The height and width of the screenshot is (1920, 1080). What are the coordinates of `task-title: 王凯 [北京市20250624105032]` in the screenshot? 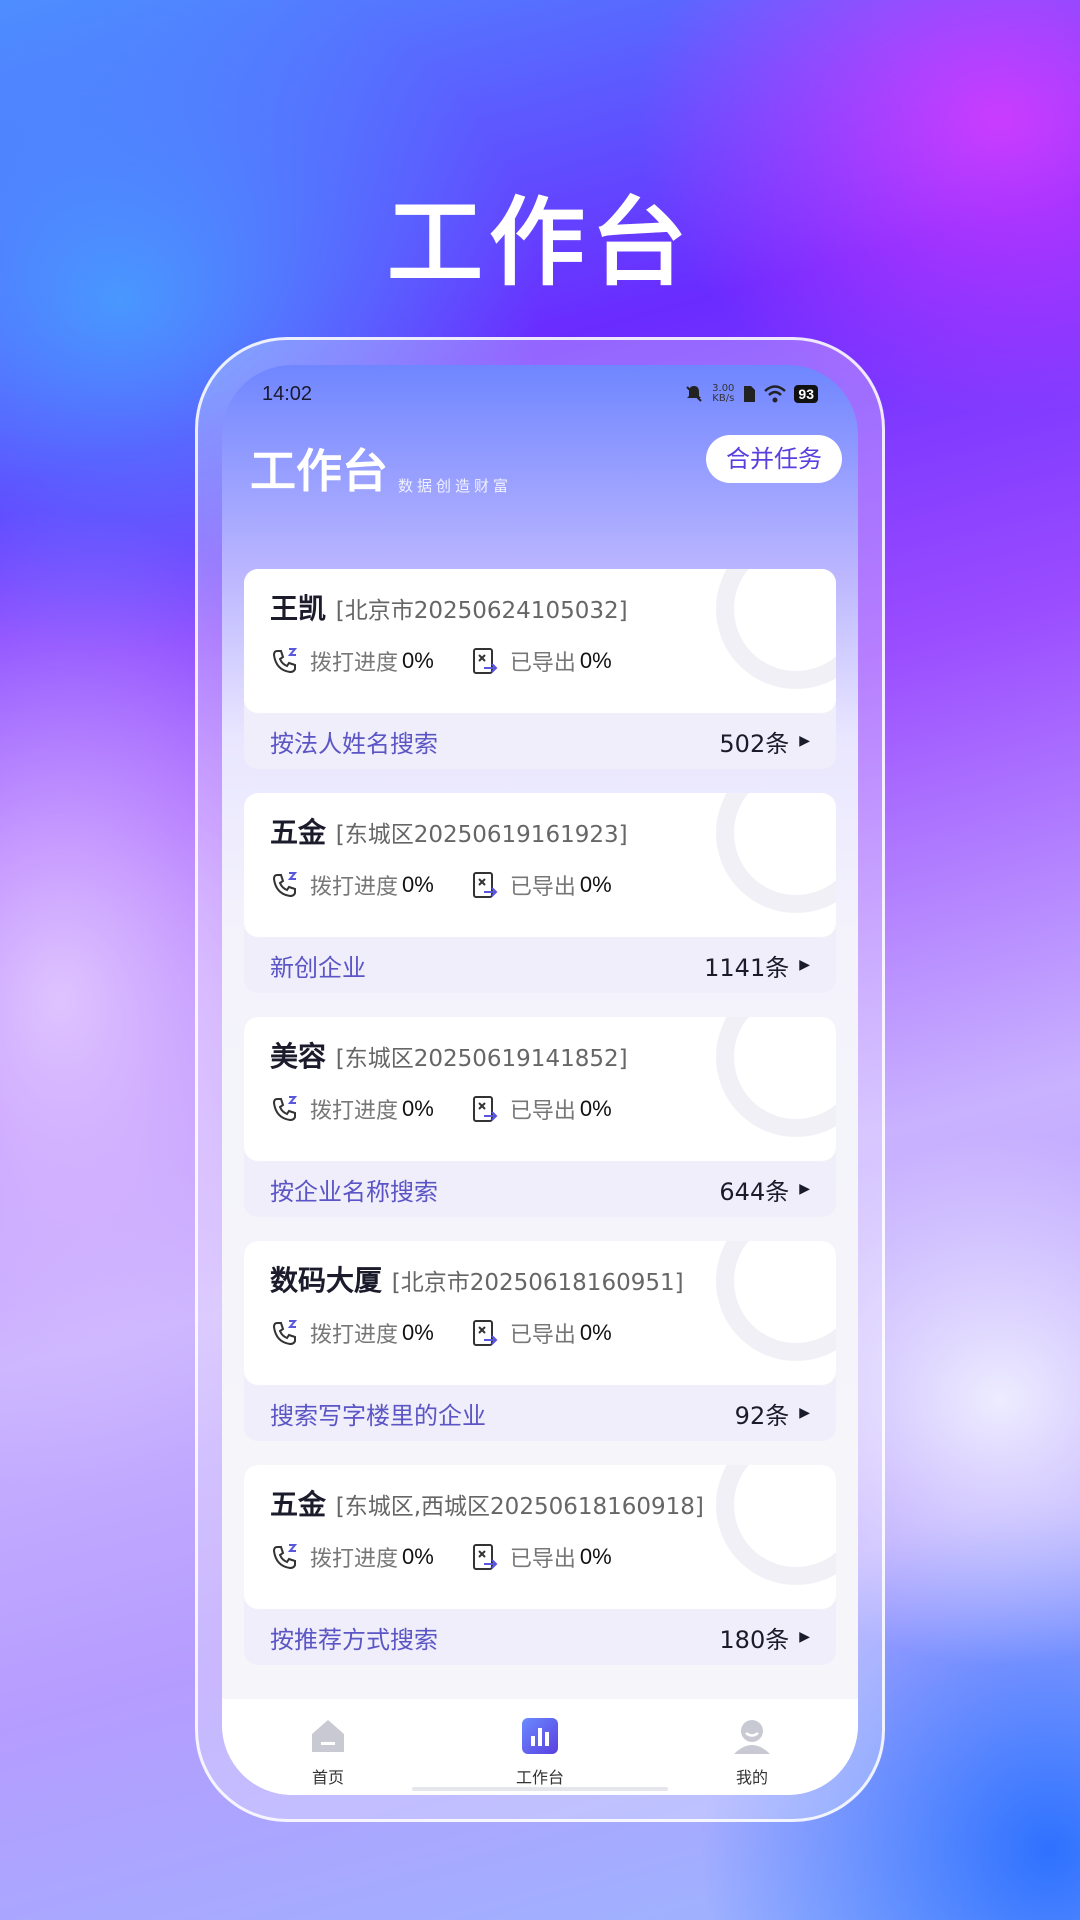 It's located at (449, 607).